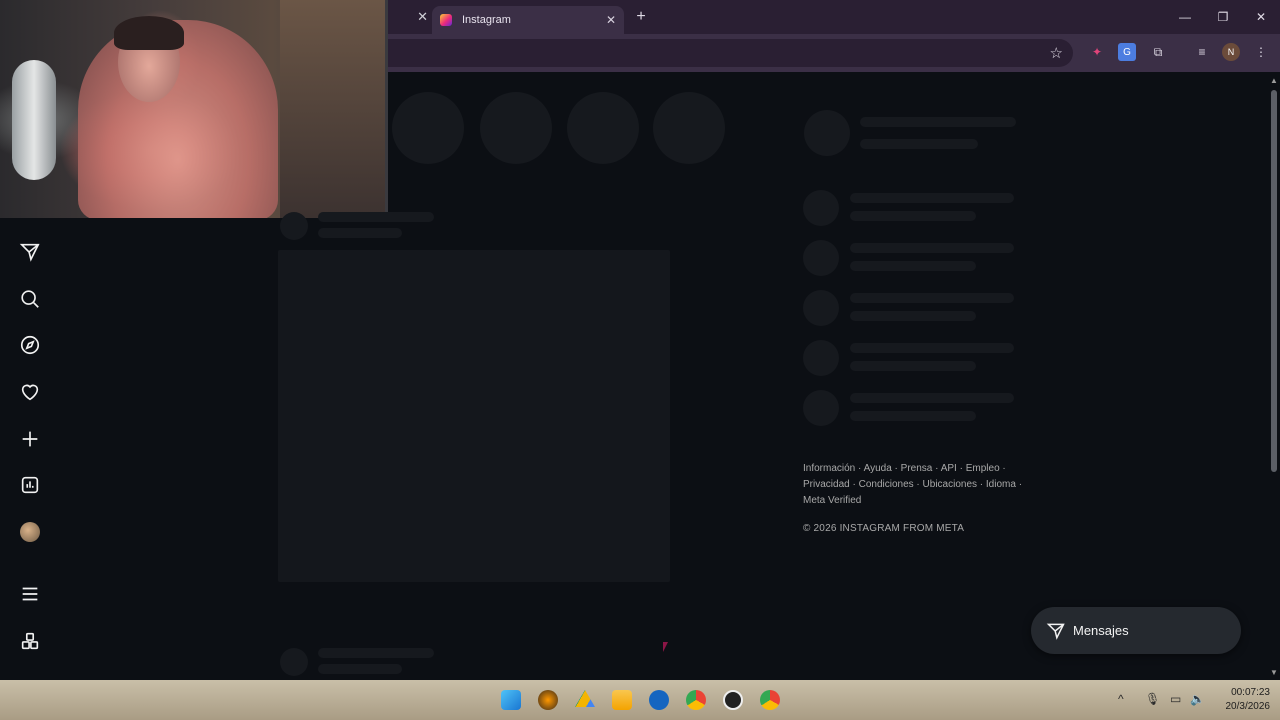 This screenshot has height=720, width=1280. I want to click on instagram-sidebar, so click(30, 449).